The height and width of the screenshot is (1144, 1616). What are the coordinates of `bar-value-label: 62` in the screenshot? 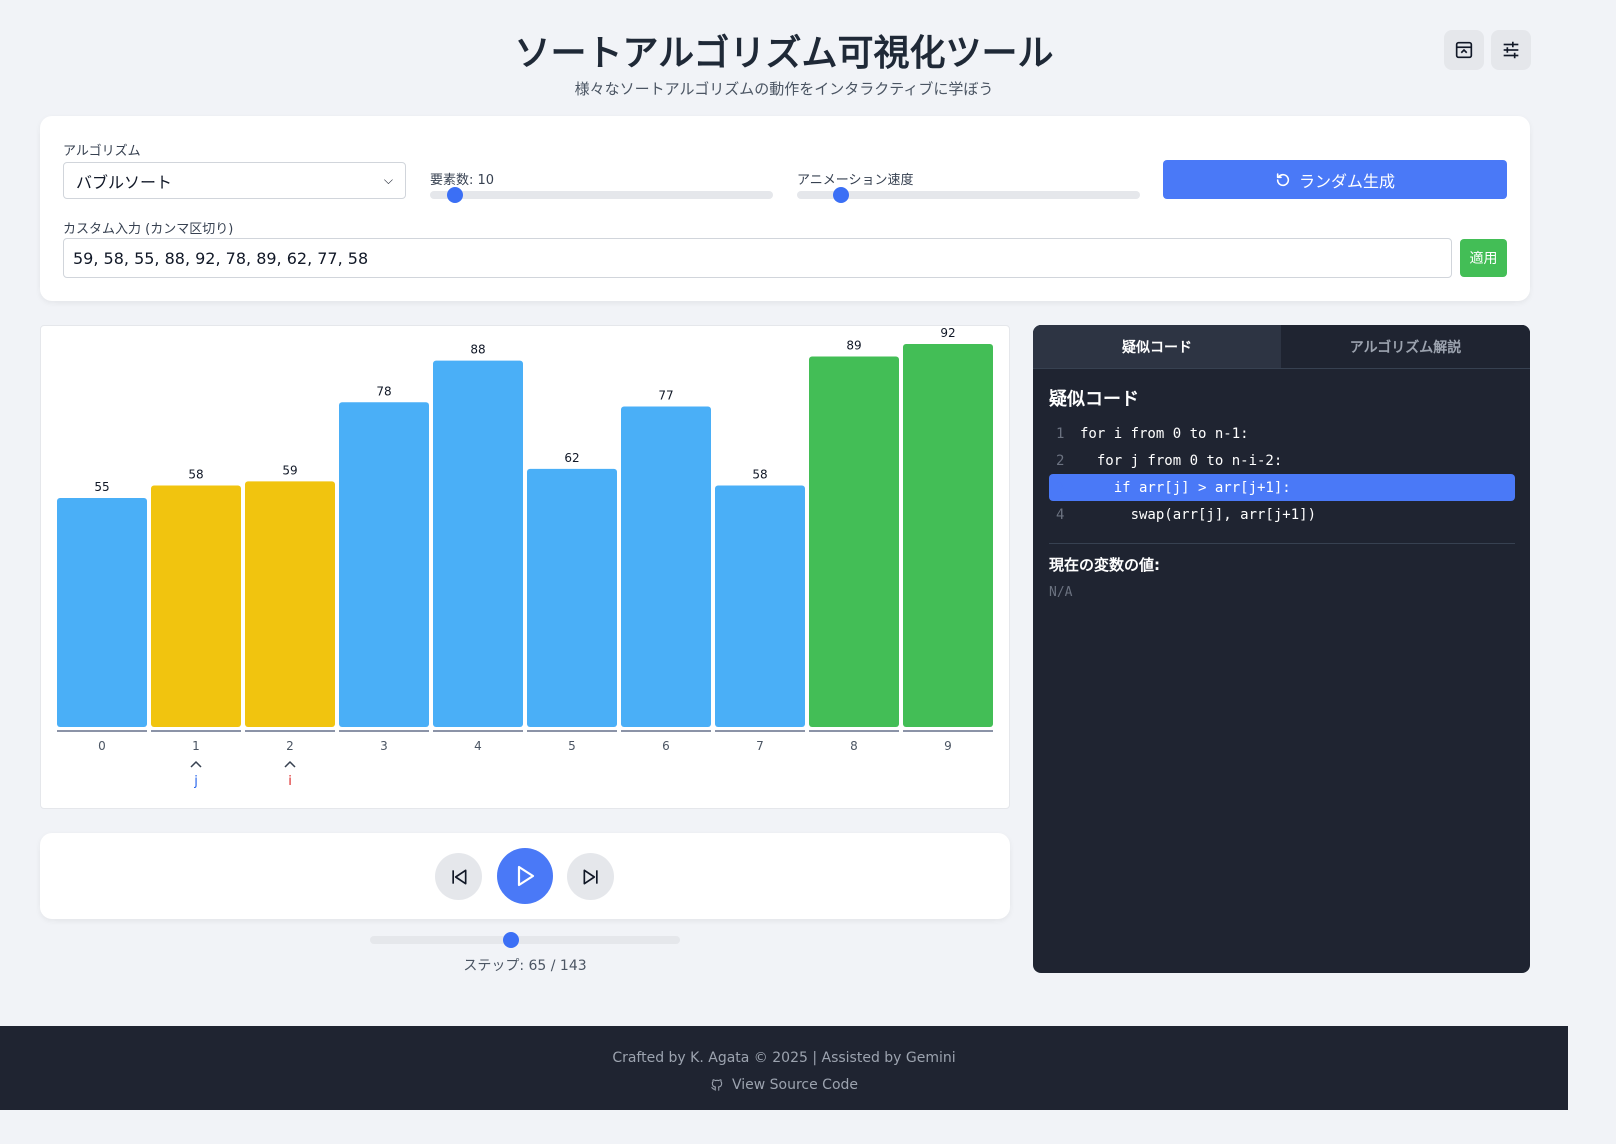 It's located at (571, 458).